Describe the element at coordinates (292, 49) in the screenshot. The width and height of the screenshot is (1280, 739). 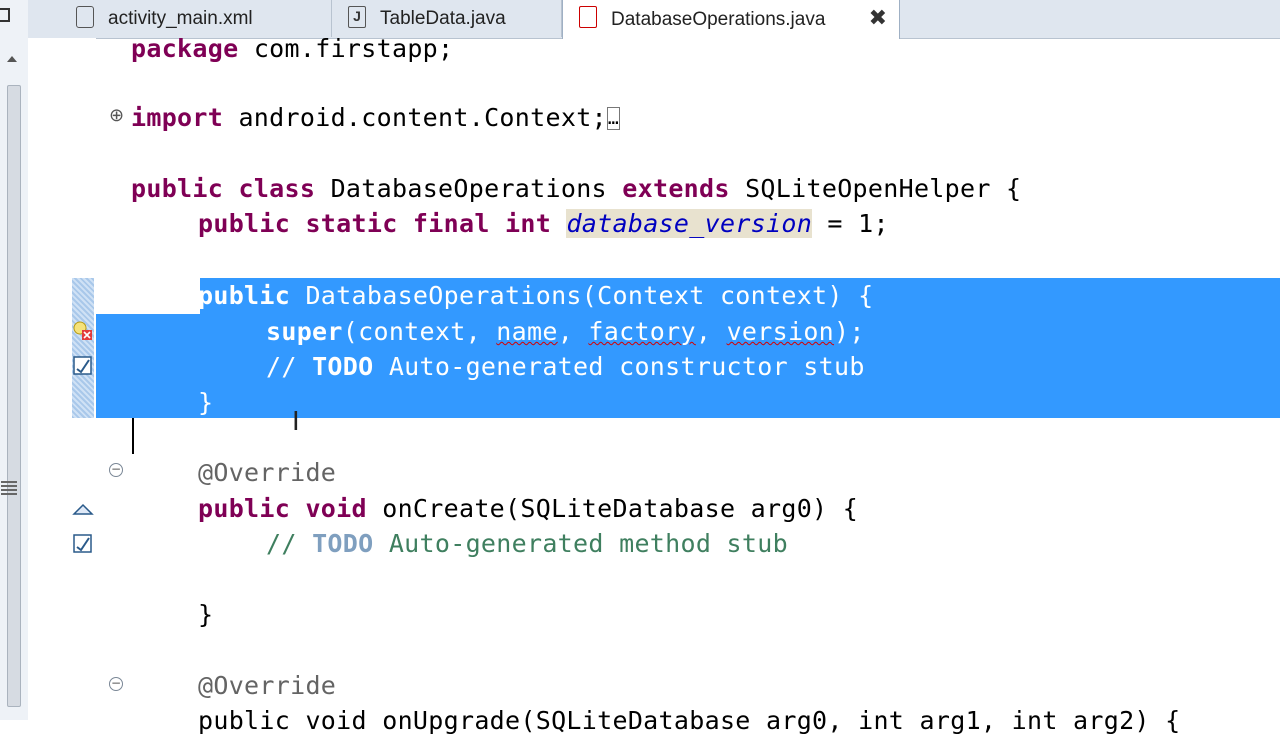
I see `code-line-package: package com.firstapp;` at that location.